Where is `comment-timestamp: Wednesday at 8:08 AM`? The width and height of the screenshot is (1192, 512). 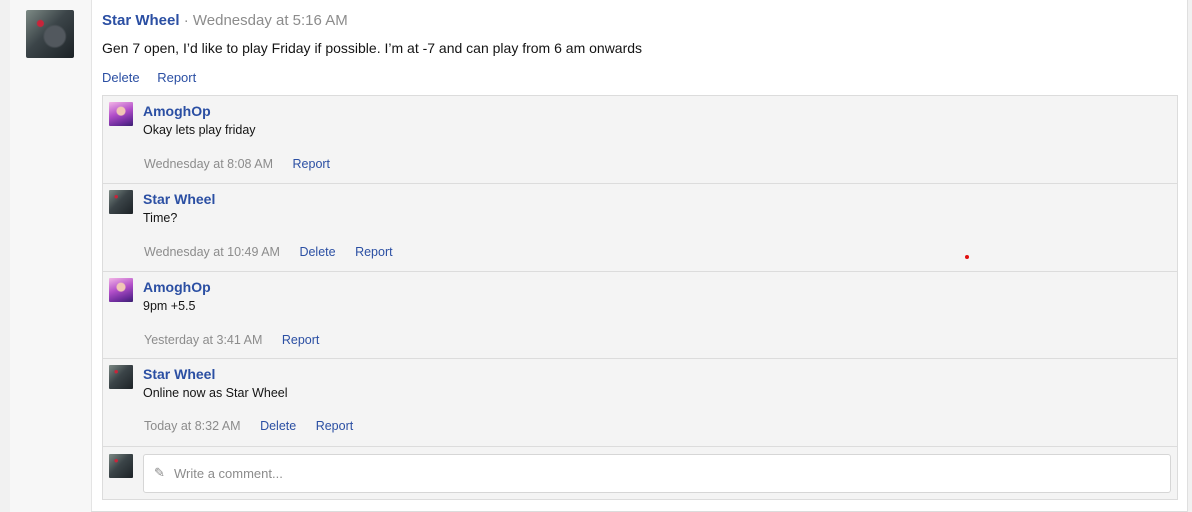 comment-timestamp: Wednesday at 8:08 AM is located at coordinates (208, 164).